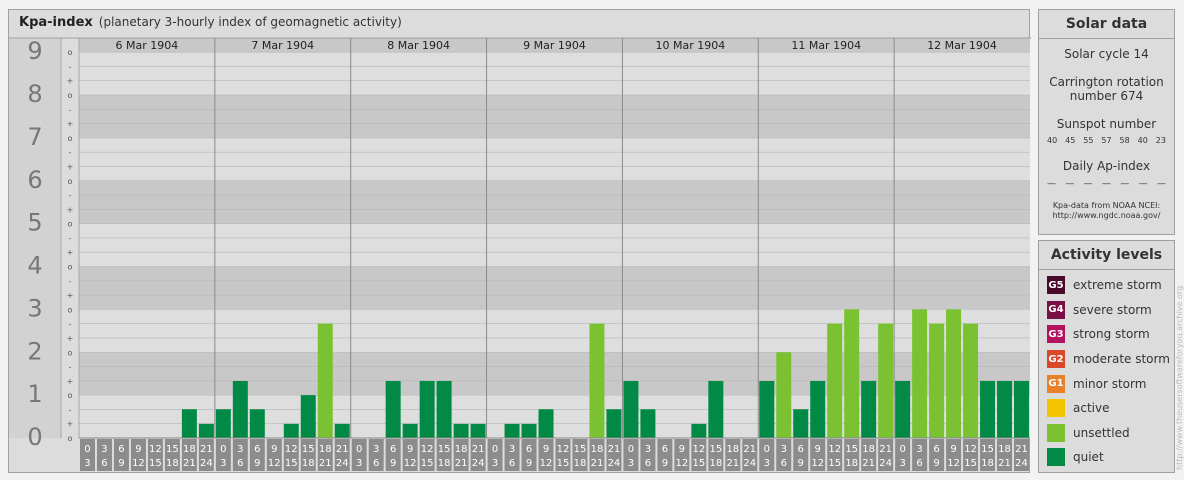  Describe the element at coordinates (1106, 383) in the screenshot. I see `legend-item-minor-storm: G1 minor storm` at that location.